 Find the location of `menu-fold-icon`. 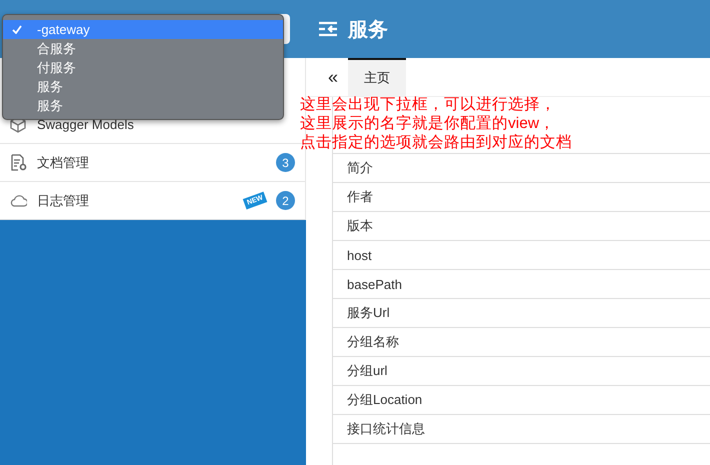

menu-fold-icon is located at coordinates (328, 29).